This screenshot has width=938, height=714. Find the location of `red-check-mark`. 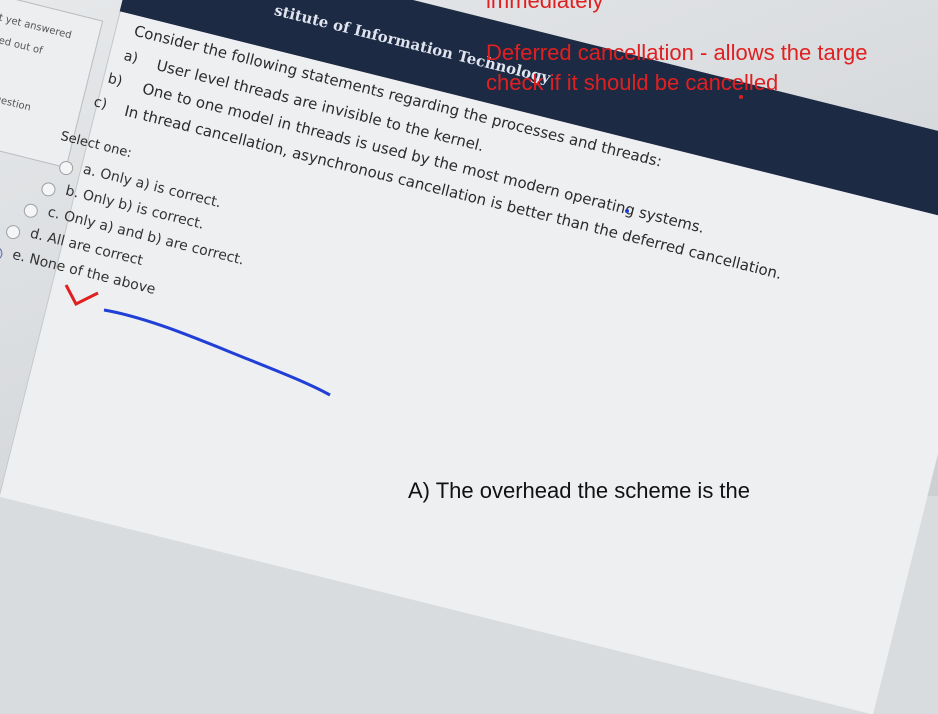

red-check-mark is located at coordinates (81, 295).